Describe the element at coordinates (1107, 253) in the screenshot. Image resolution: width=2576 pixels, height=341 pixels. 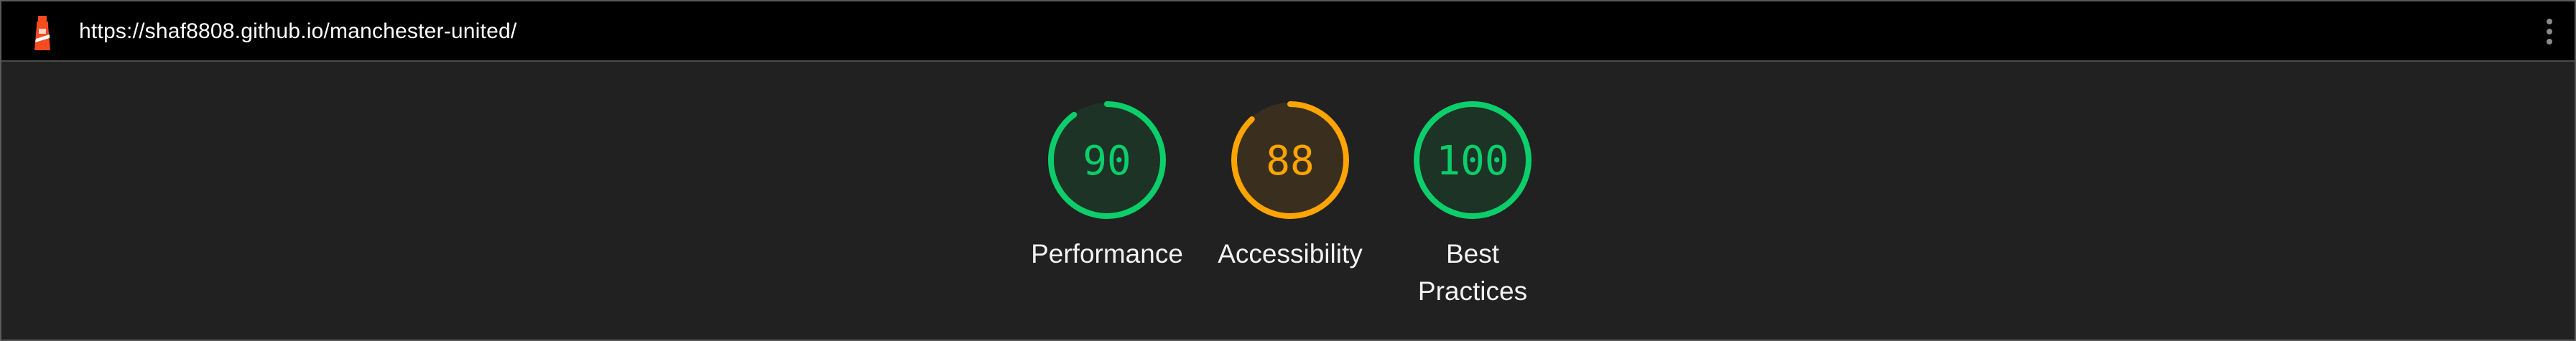
I see `performance-label: Performance` at that location.